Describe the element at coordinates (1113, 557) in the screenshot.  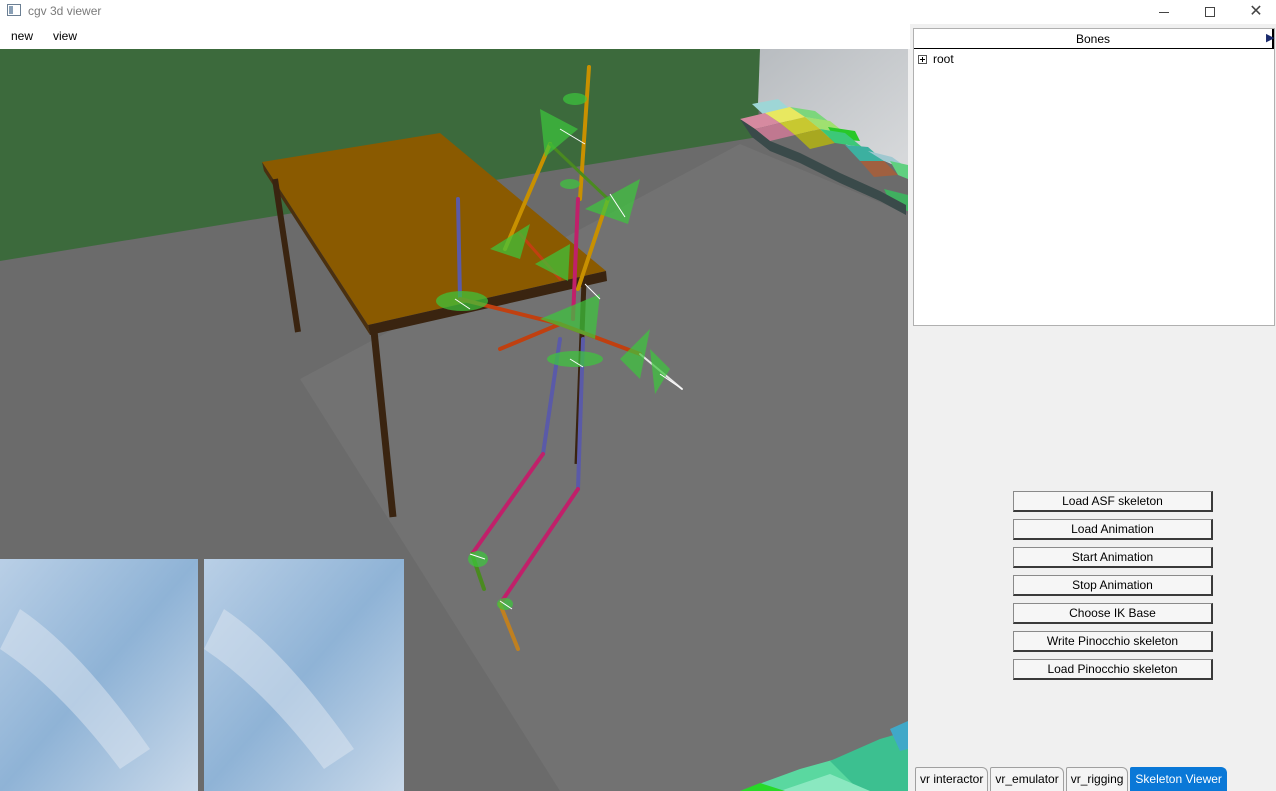
I see `start-animation-button: Start Animation` at that location.